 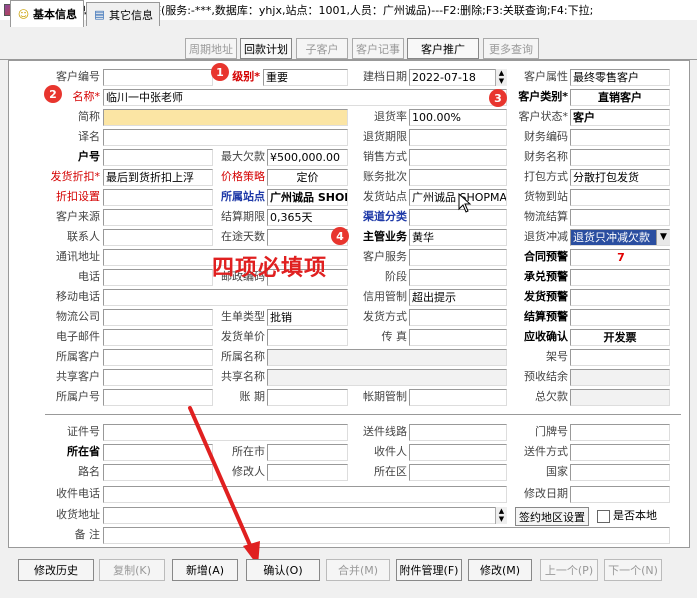 What do you see at coordinates (158, 197) in the screenshot?
I see `discount-setting-field` at bounding box center [158, 197].